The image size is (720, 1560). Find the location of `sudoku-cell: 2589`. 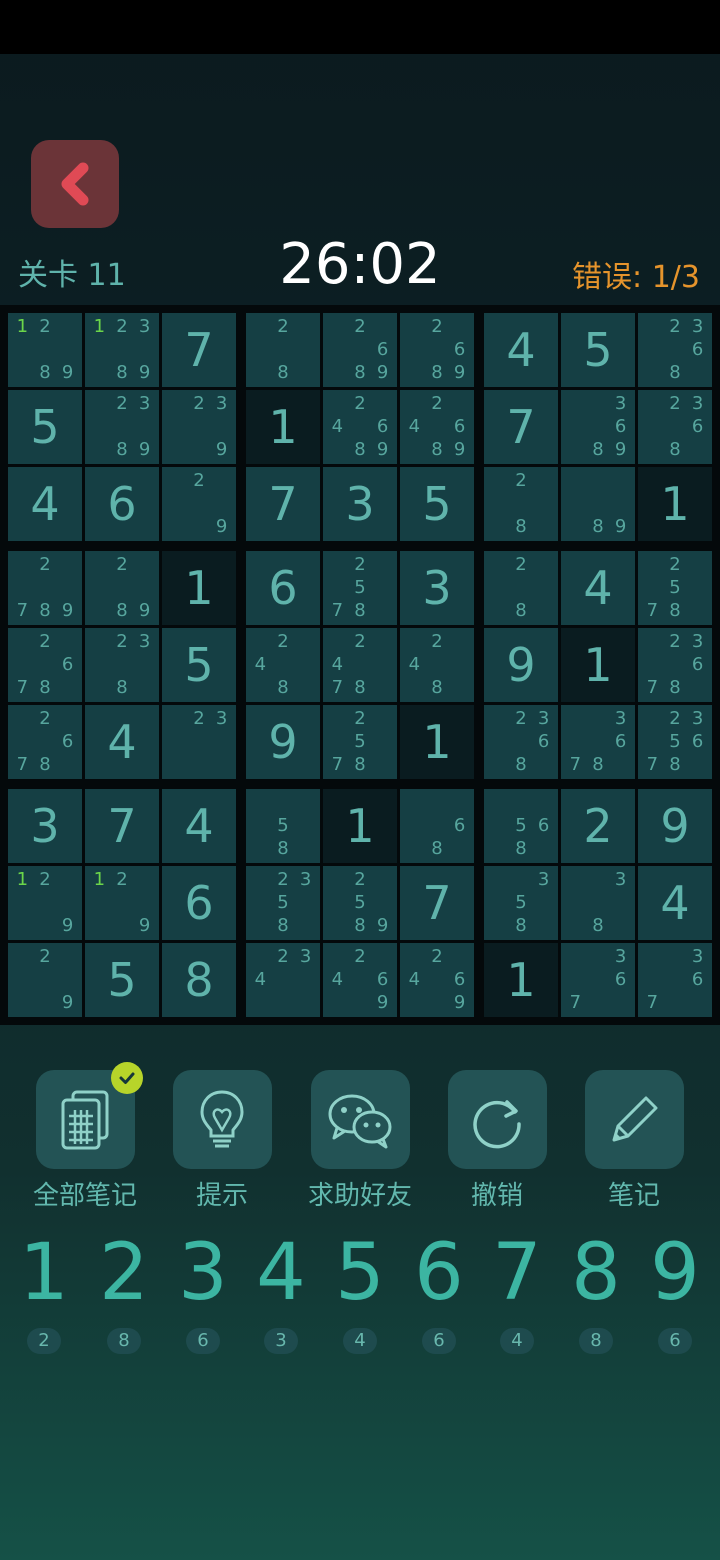

sudoku-cell: 2589 is located at coordinates (360, 903).